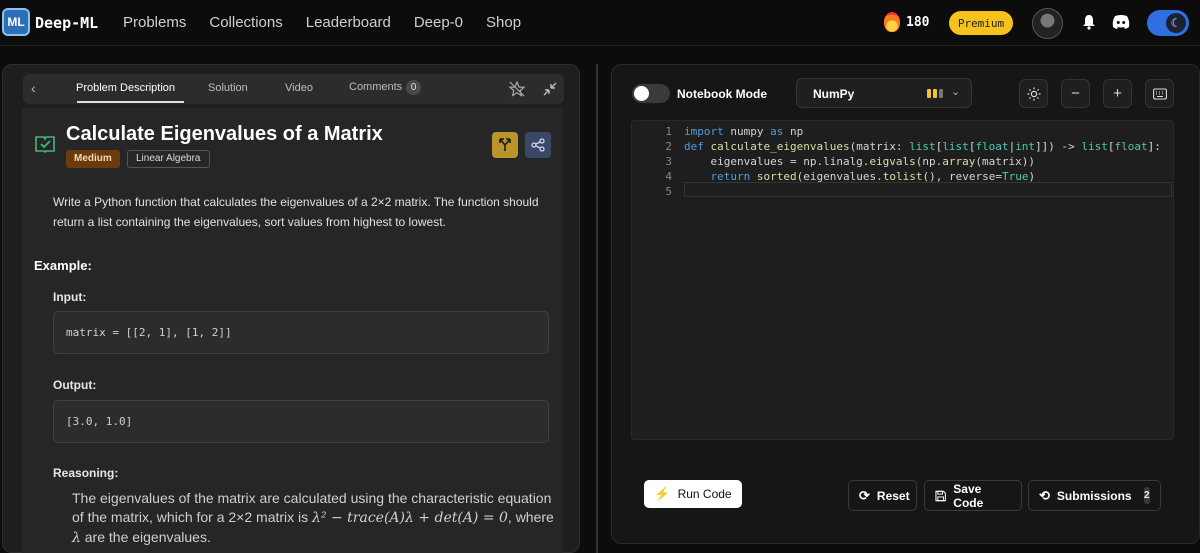 The image size is (1200, 553). I want to click on keyboard-icon, so click(1159, 93).